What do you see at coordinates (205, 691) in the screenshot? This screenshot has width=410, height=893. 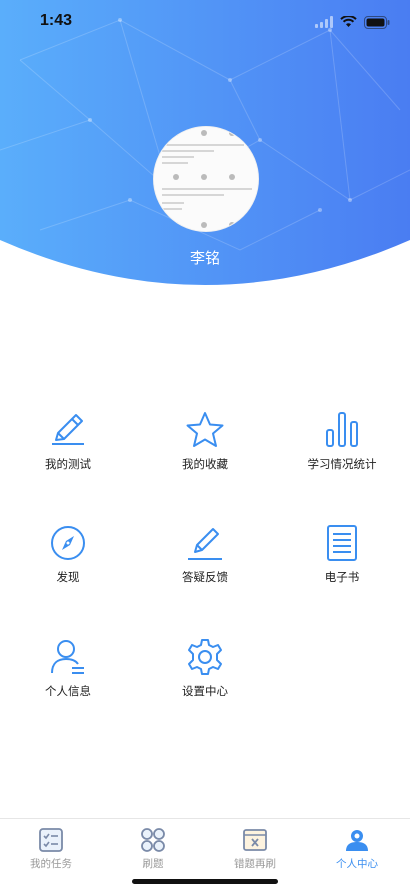 I see `menu-item-label: 设置中心` at bounding box center [205, 691].